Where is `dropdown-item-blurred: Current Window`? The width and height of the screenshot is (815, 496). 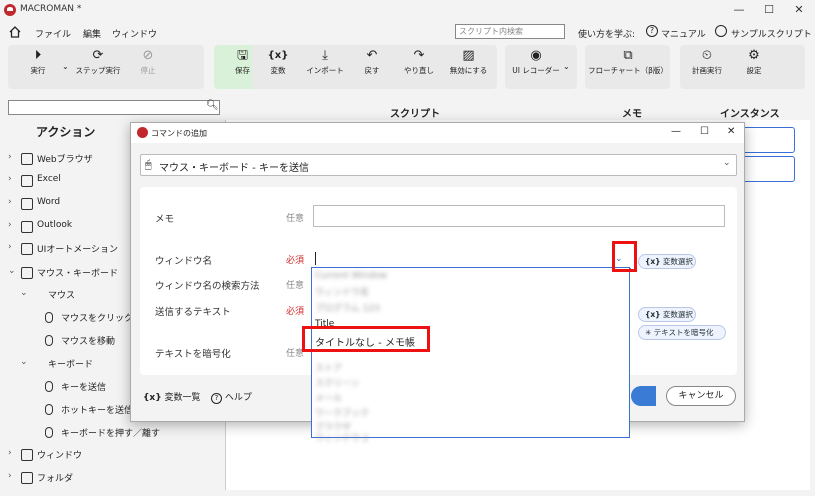
dropdown-item-blurred: Current Window is located at coordinates (351, 276).